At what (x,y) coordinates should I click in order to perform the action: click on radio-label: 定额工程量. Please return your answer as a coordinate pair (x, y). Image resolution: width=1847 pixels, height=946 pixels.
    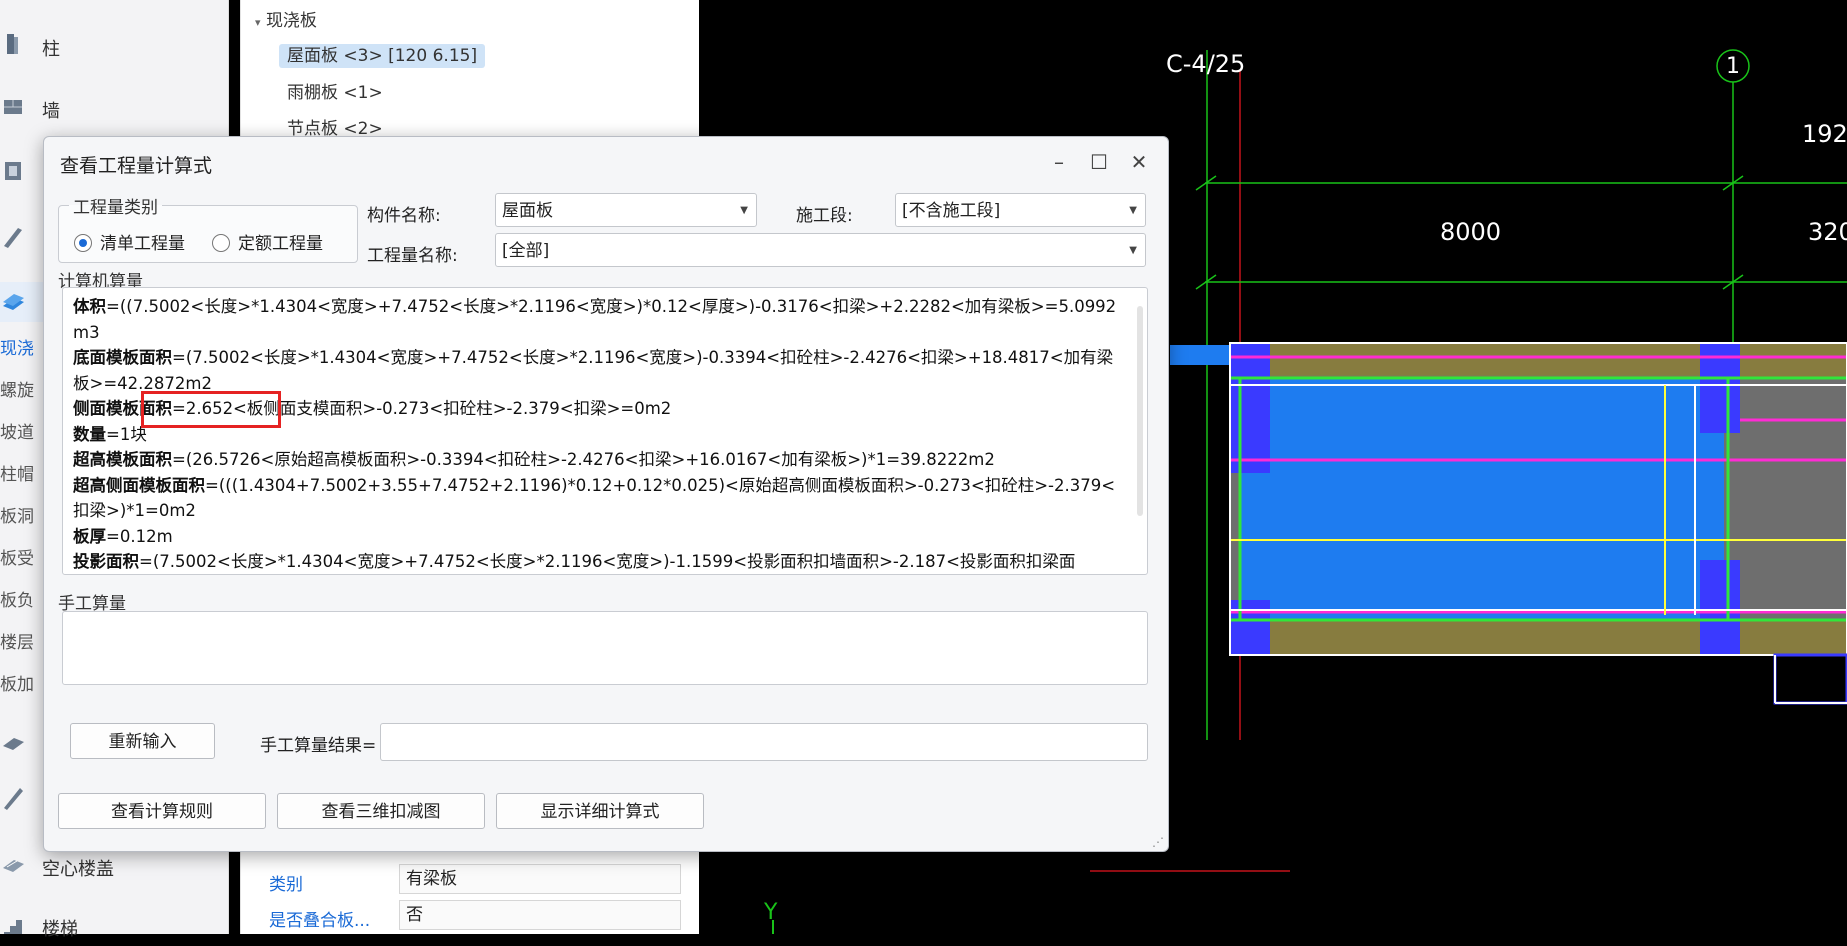
    Looking at the image, I should click on (280, 244).